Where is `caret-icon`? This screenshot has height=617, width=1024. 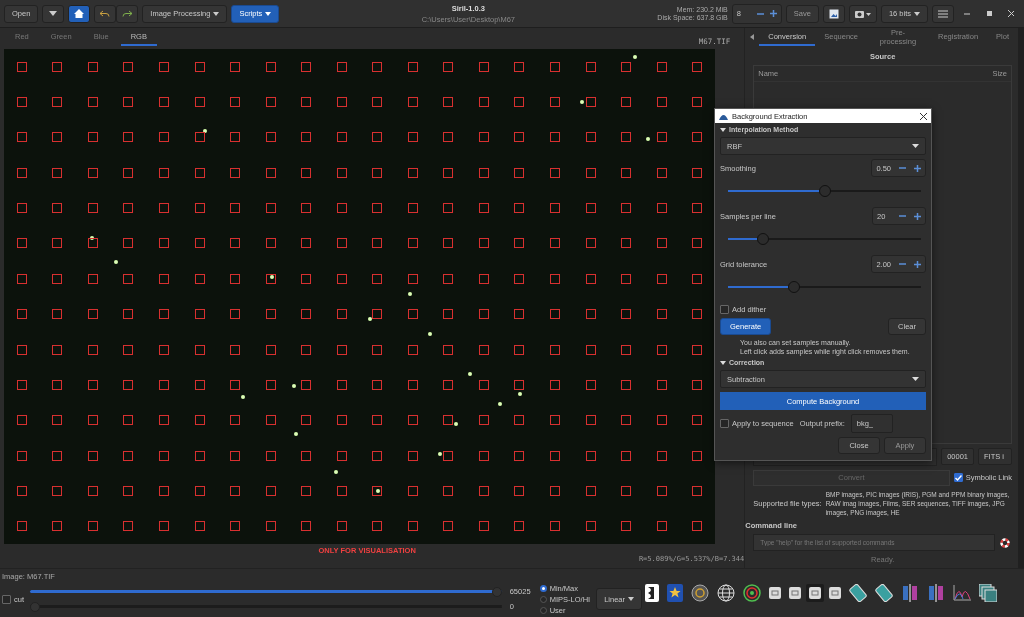 caret-icon is located at coordinates (917, 13).